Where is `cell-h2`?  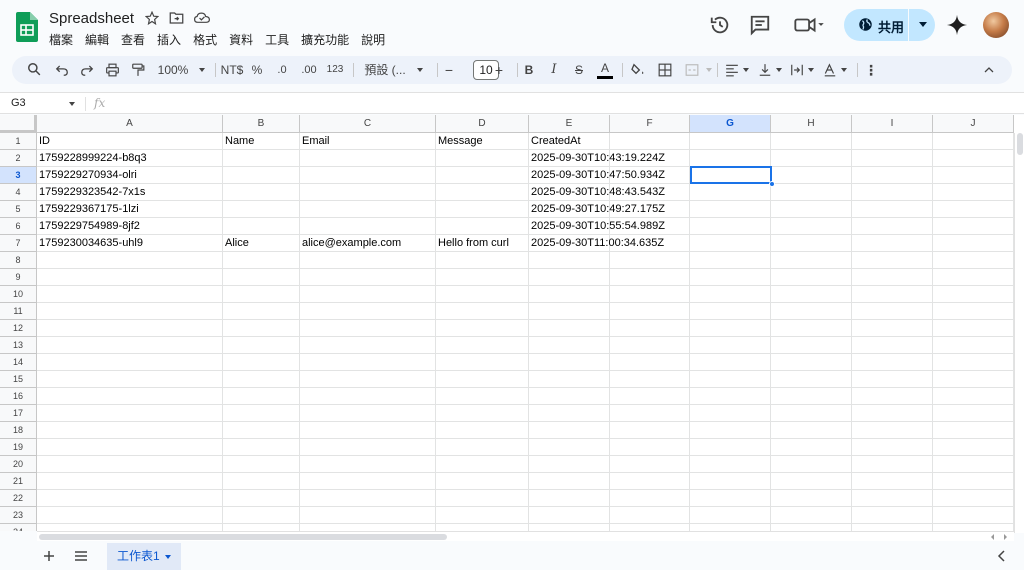 cell-h2 is located at coordinates (811, 158).